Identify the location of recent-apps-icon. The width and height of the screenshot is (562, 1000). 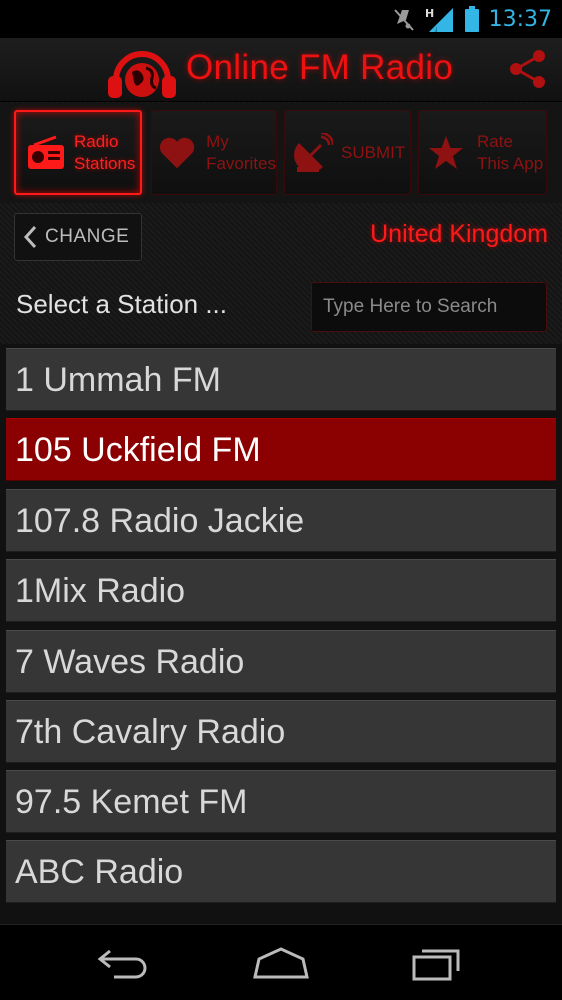
(438, 963).